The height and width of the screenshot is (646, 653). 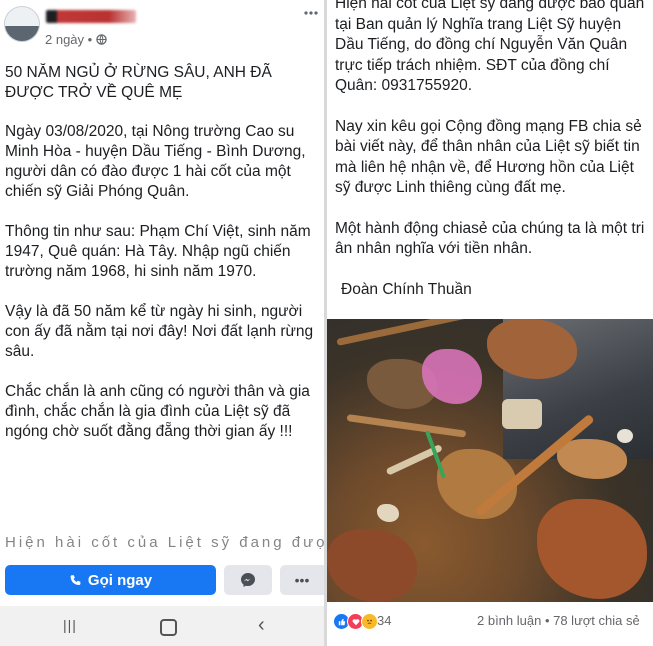 What do you see at coordinates (75, 579) in the screenshot?
I see `phone-icon` at bounding box center [75, 579].